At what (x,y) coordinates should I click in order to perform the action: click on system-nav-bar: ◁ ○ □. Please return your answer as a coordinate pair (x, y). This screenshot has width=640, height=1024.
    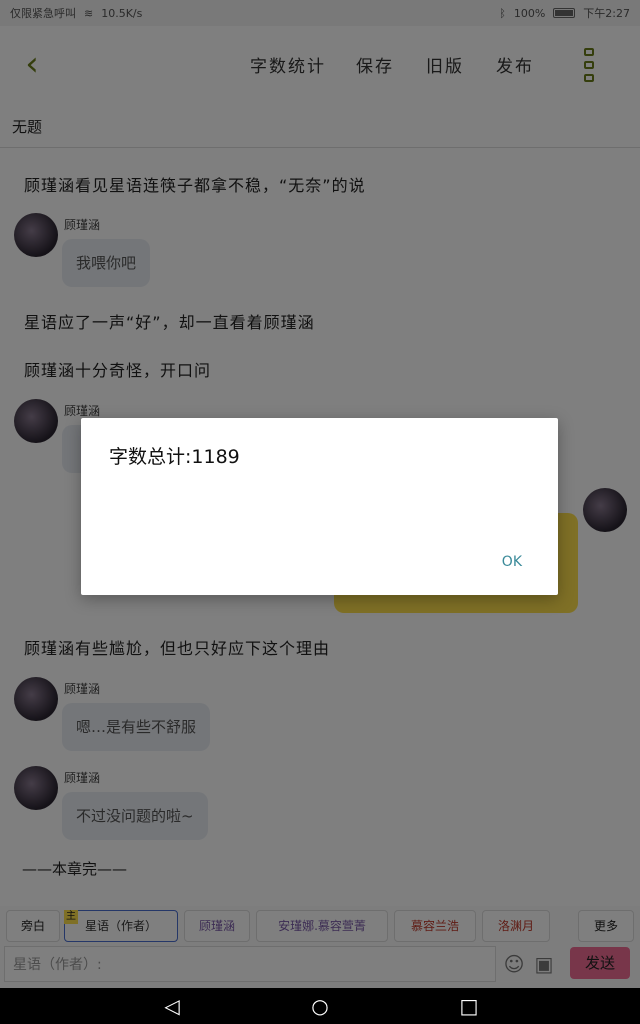
    Looking at the image, I should click on (320, 1006).